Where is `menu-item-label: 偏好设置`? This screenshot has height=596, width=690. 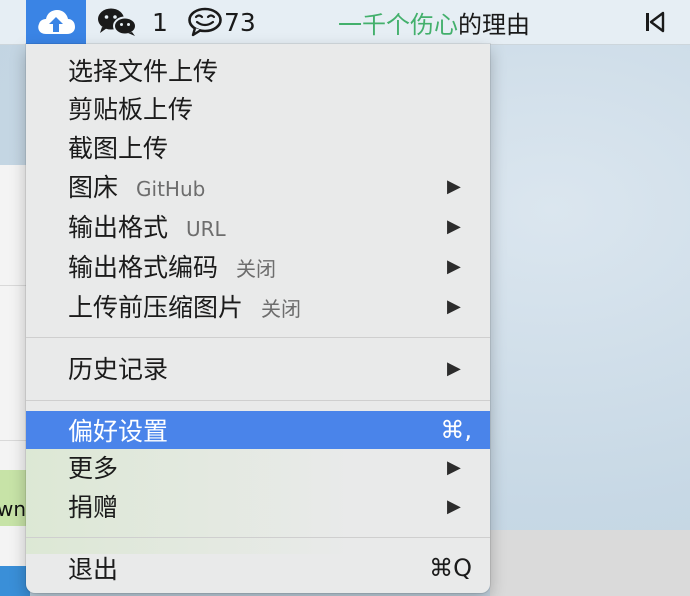 menu-item-label: 偏好设置 is located at coordinates (118, 431).